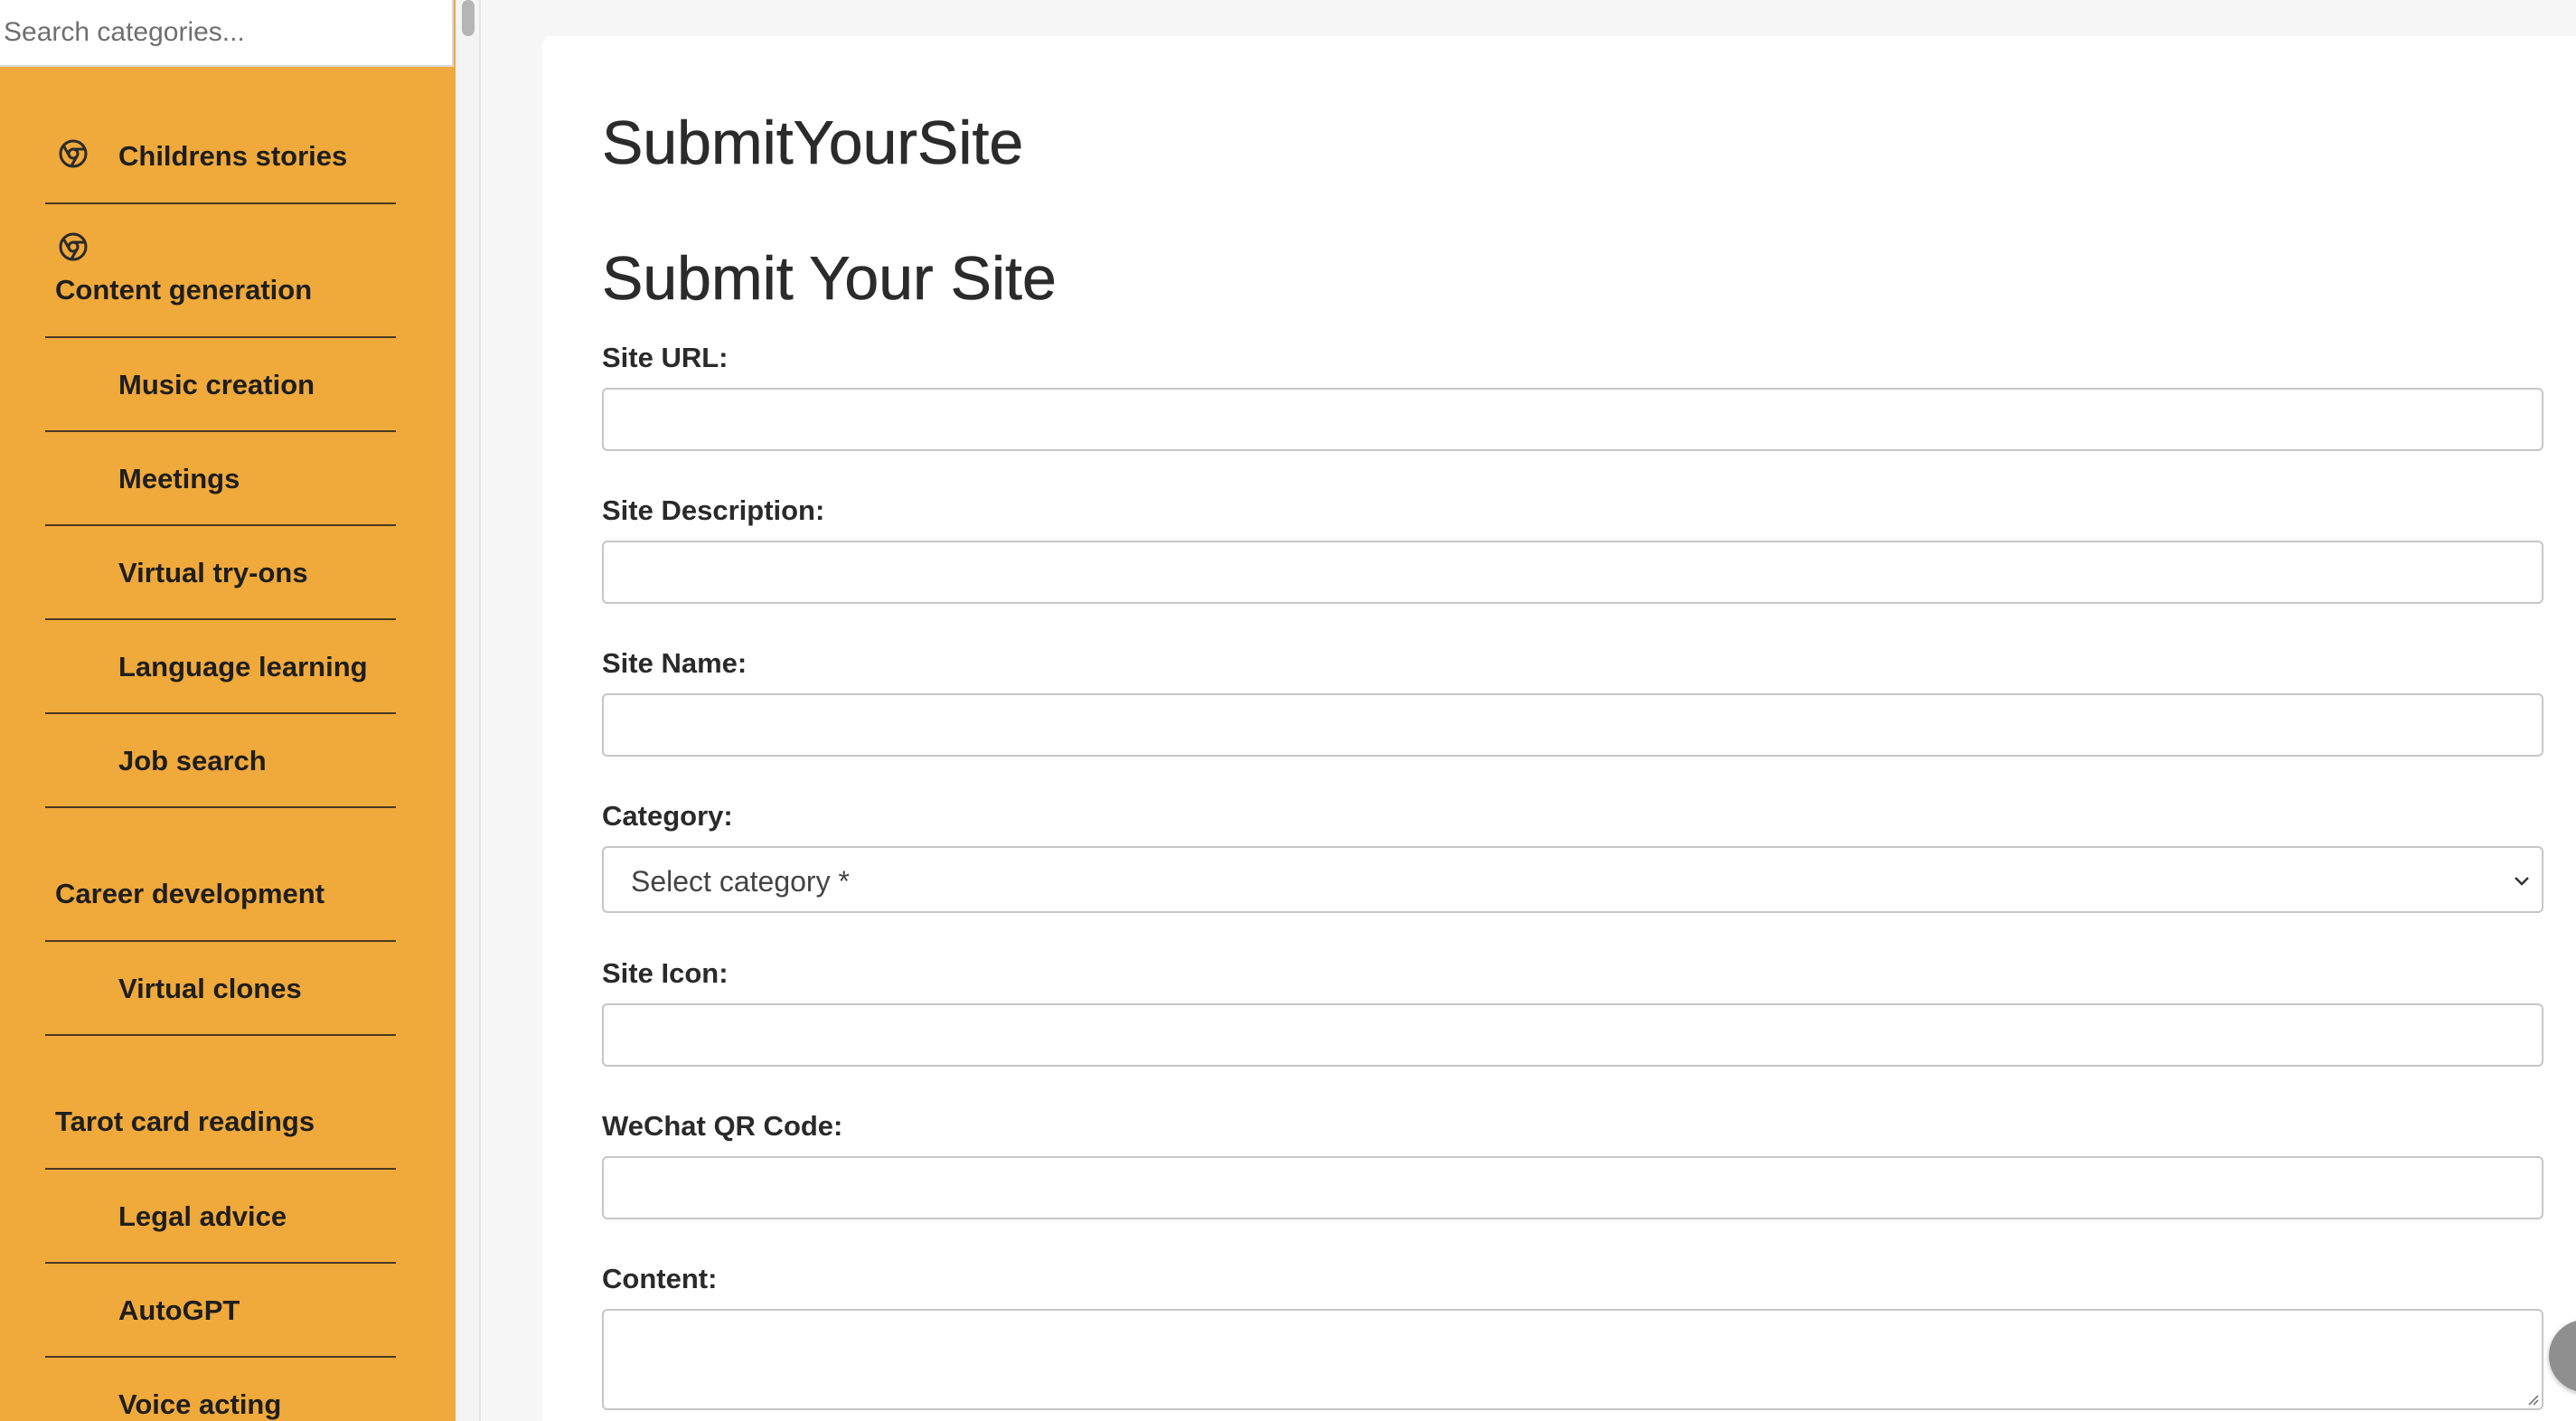  Describe the element at coordinates (213, 572) in the screenshot. I see `sidebar-item-label: Virtual try-ons` at that location.